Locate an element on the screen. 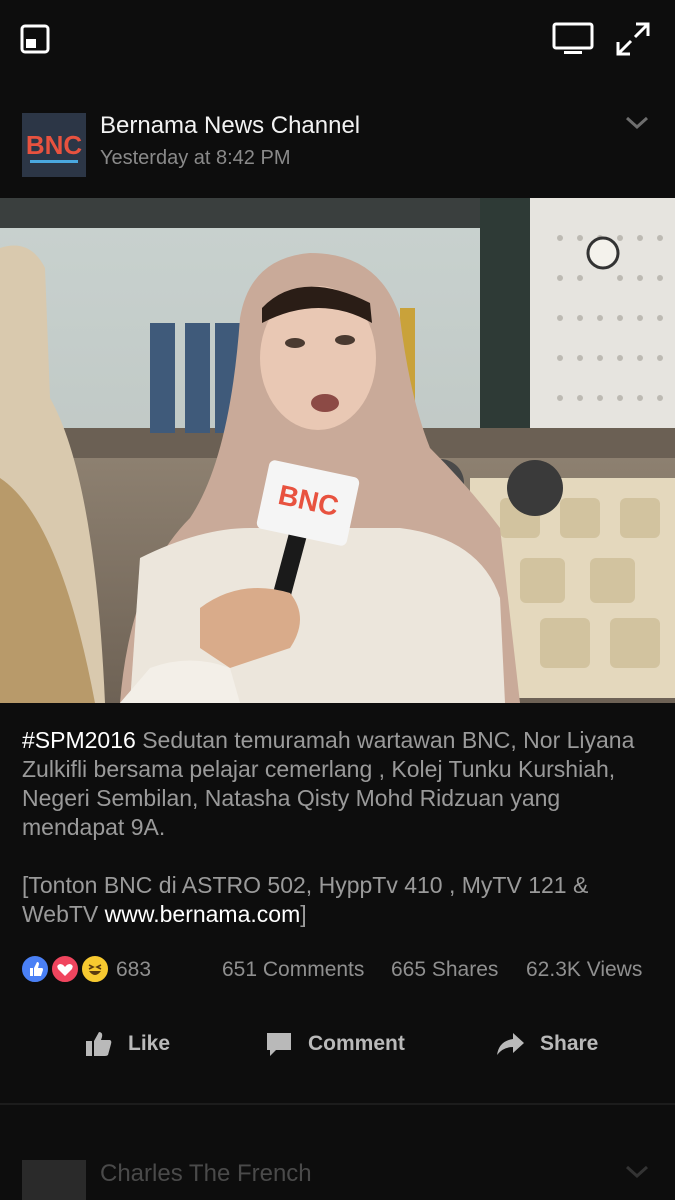  picture-in-picture-icon is located at coordinates (35, 39).